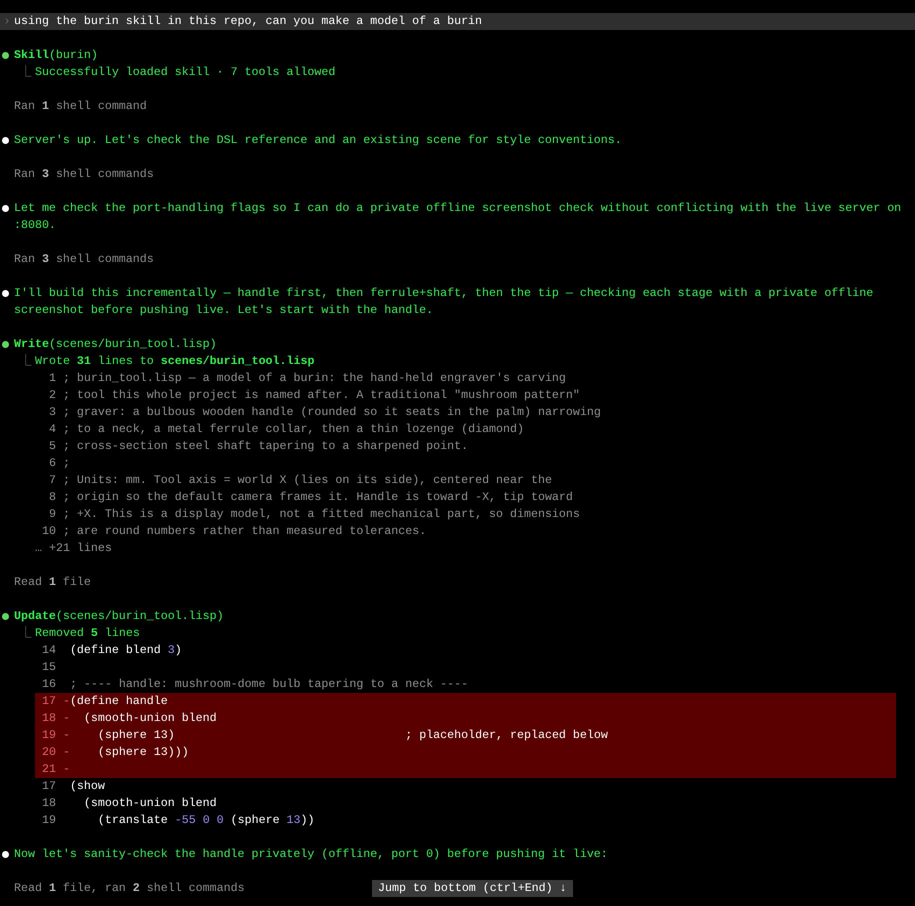 This screenshot has height=906, width=915. I want to click on code-line: ; cross-section steel shaft tapering to a sharpened point., so click(265, 447).